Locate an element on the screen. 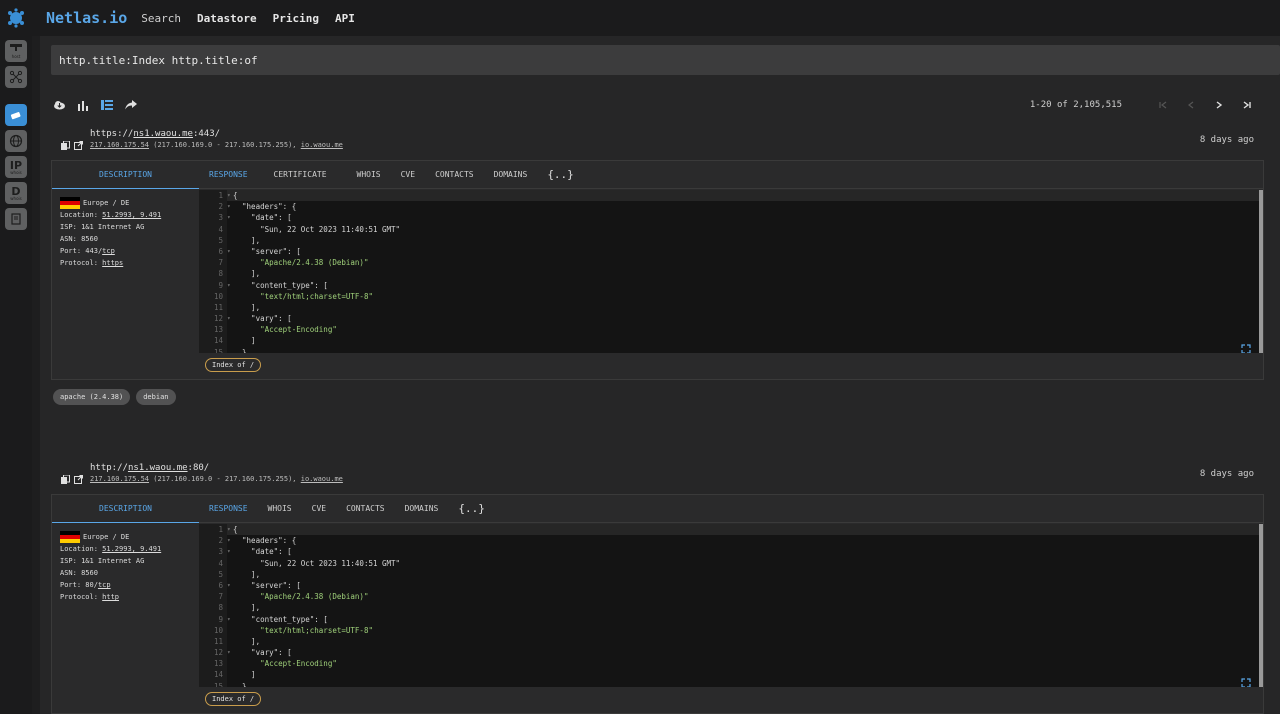  code-text: "Sun, 22 Oct 2023 11:40:51 GMT" is located at coordinates (317, 229).